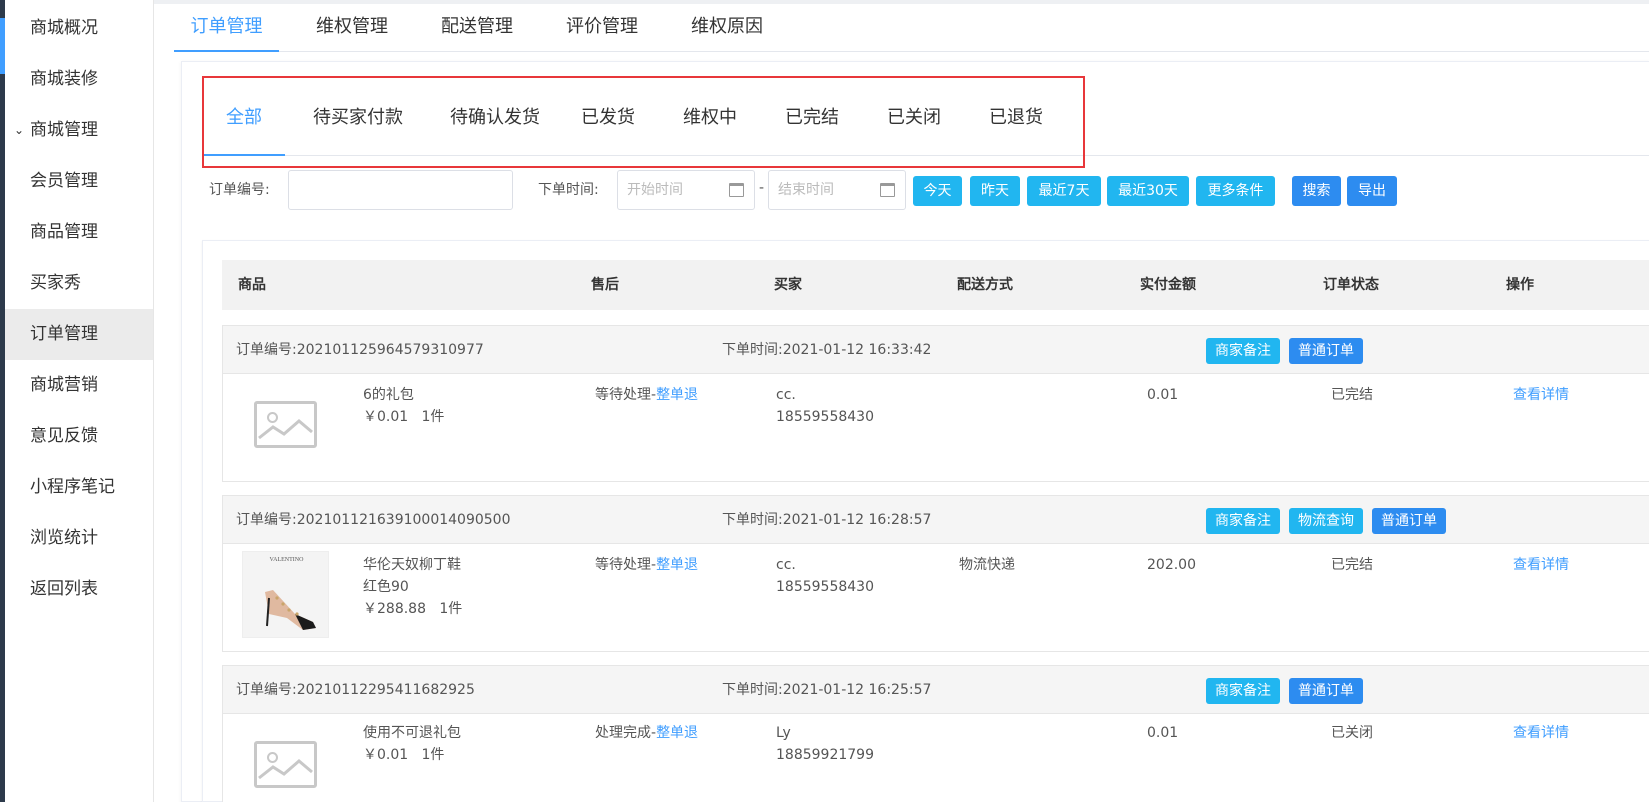 Image resolution: width=1649 pixels, height=802 pixels. What do you see at coordinates (887, 190) in the screenshot?
I see `calendar-icon` at bounding box center [887, 190].